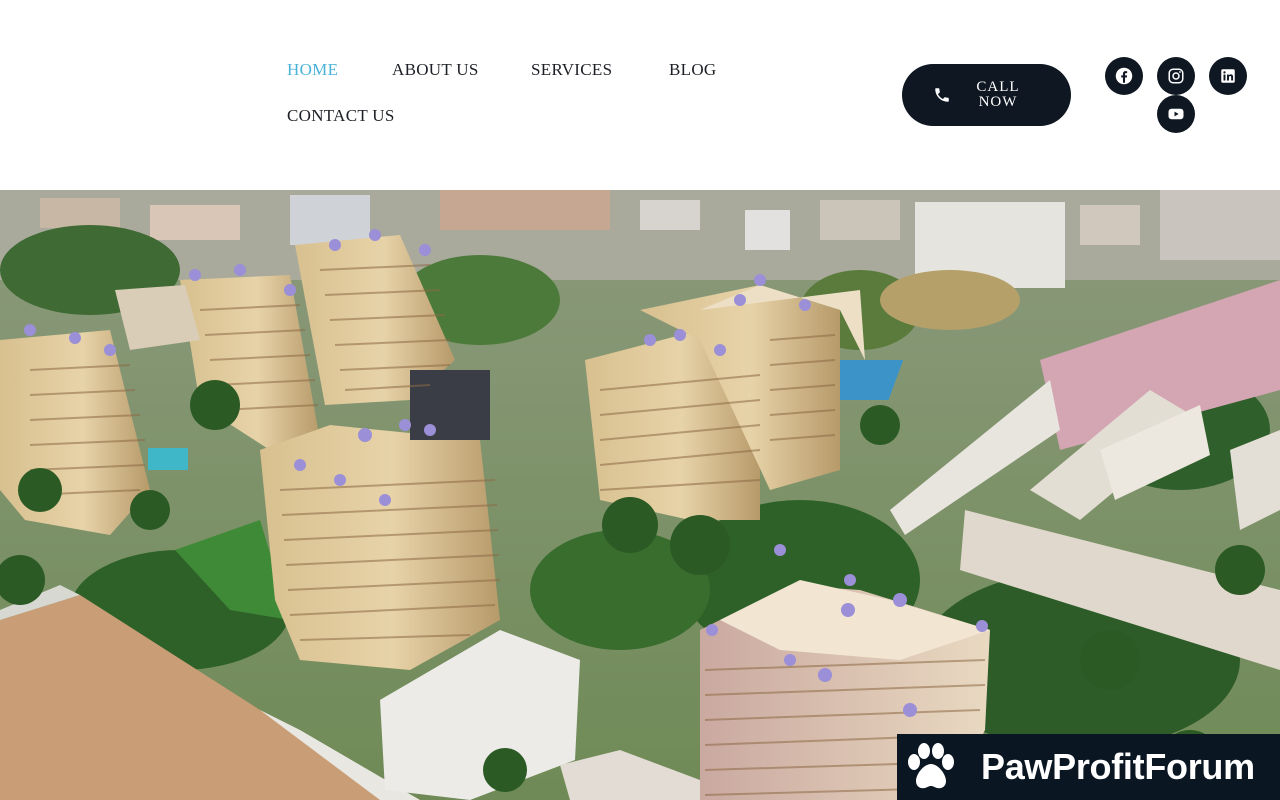 The height and width of the screenshot is (800, 1280). I want to click on phone-icon, so click(942, 95).